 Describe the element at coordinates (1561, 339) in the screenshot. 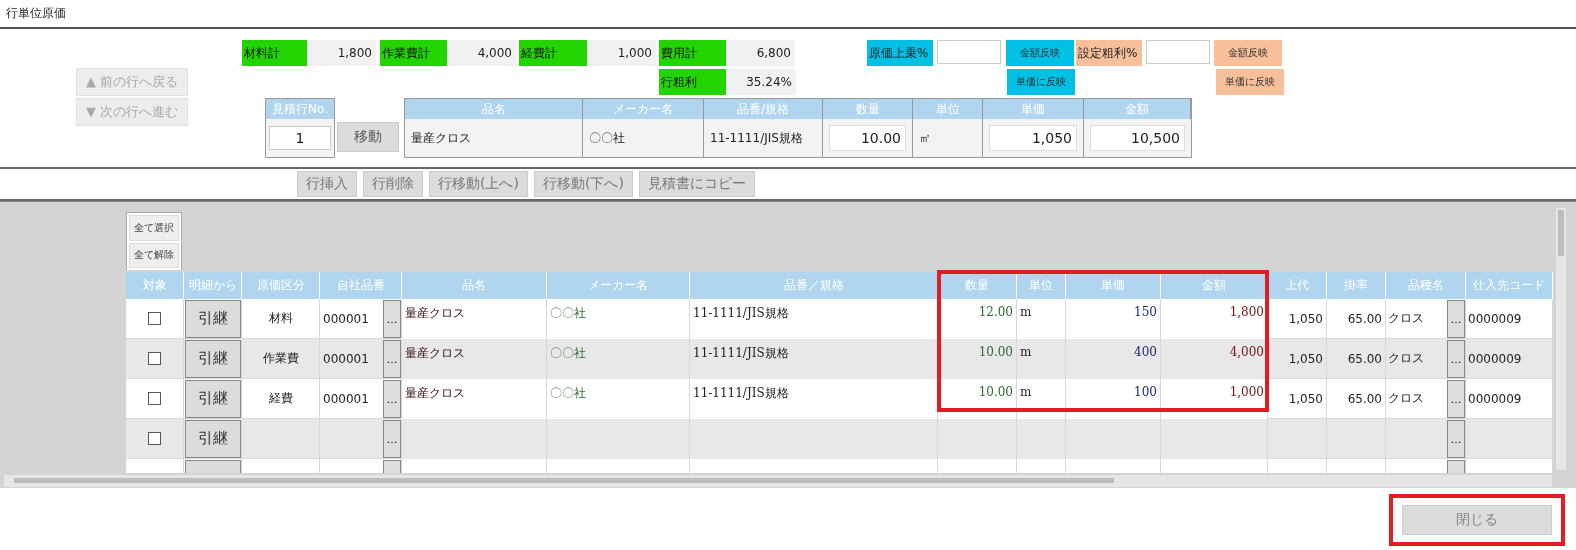

I see `vertical-scrollbar` at that location.